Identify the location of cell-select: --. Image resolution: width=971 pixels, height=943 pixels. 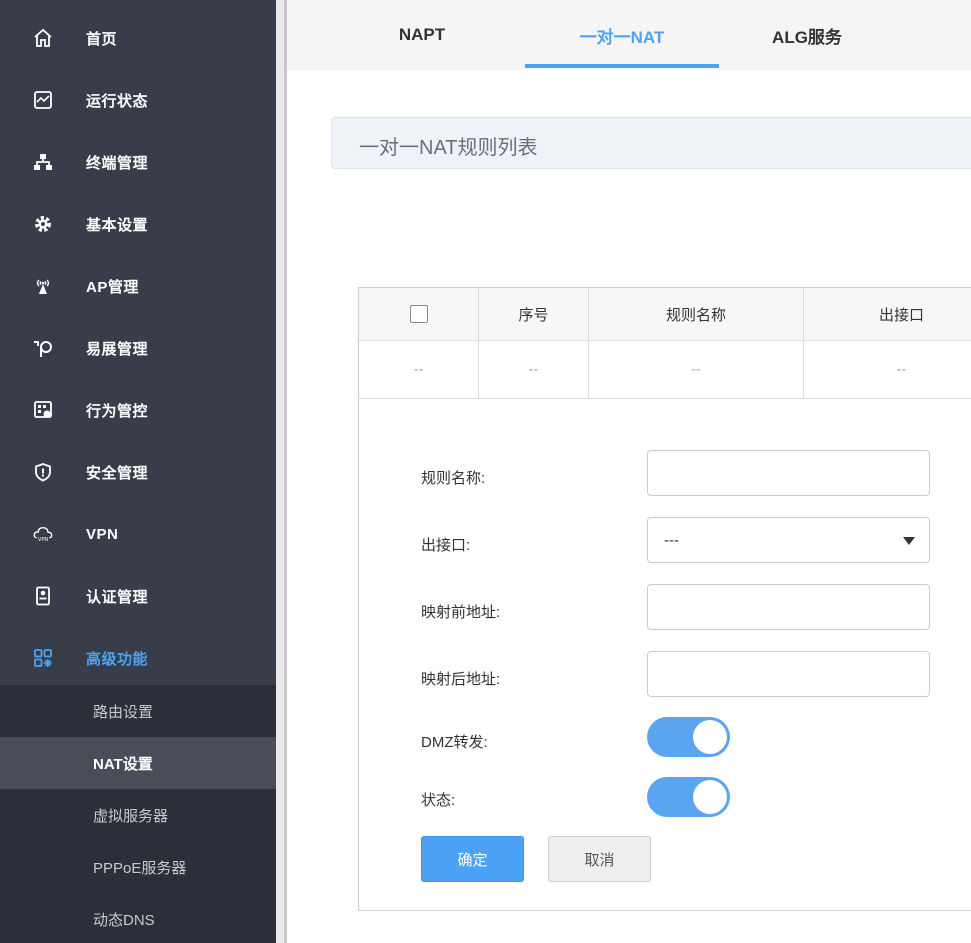
(419, 369).